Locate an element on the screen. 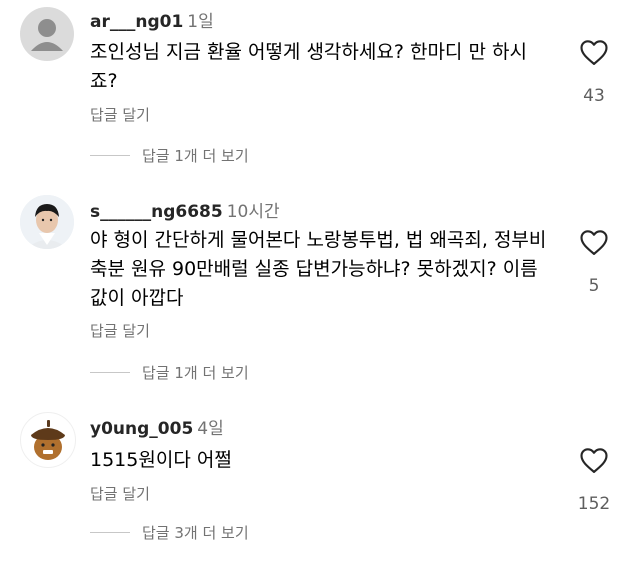 The image size is (640, 570). acorn-avatar is located at coordinates (48, 440).